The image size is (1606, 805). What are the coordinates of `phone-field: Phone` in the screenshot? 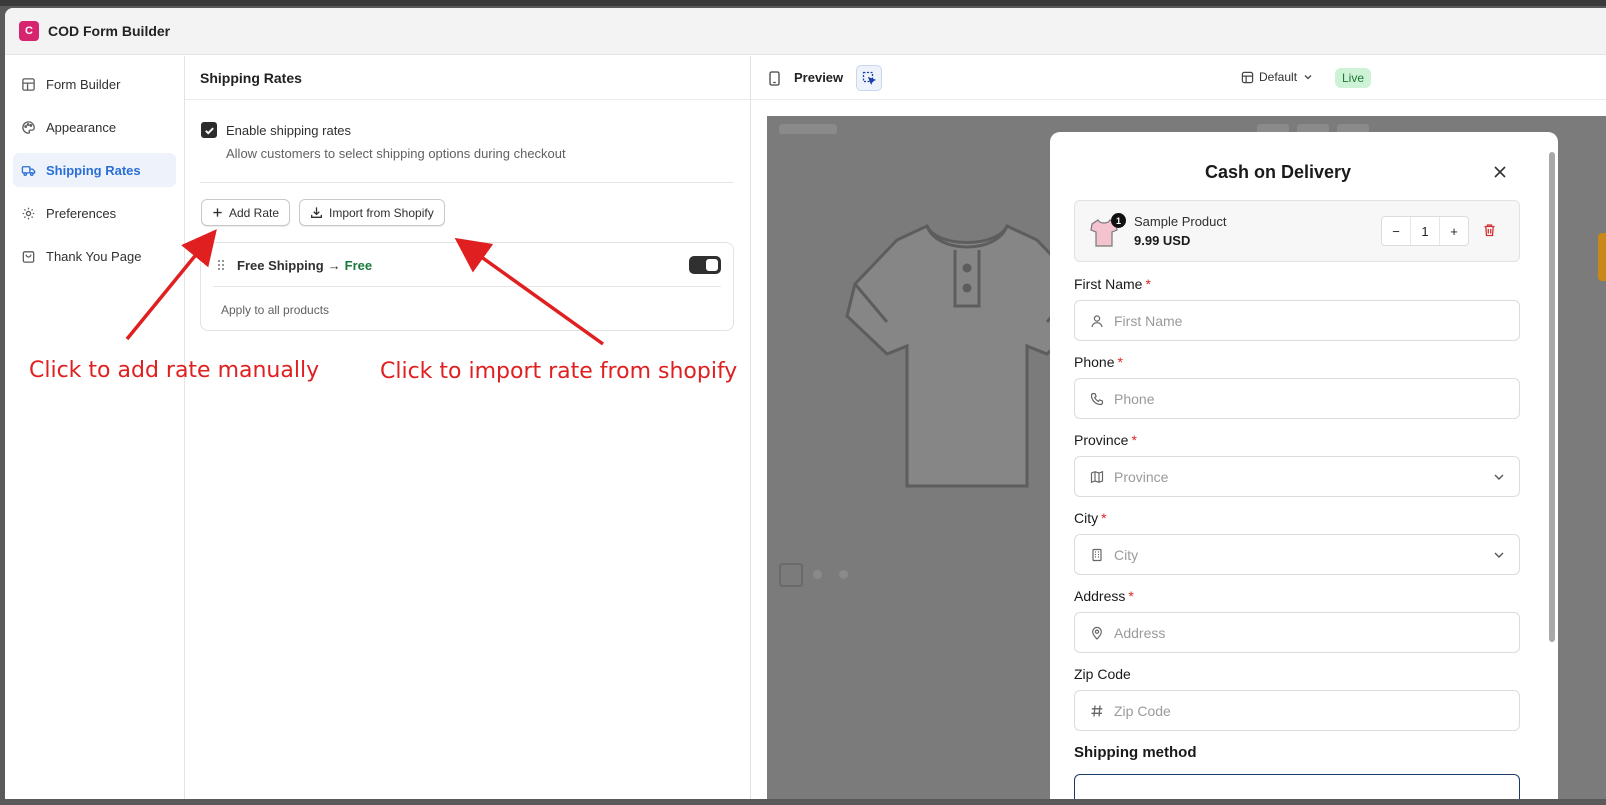 It's located at (1297, 398).